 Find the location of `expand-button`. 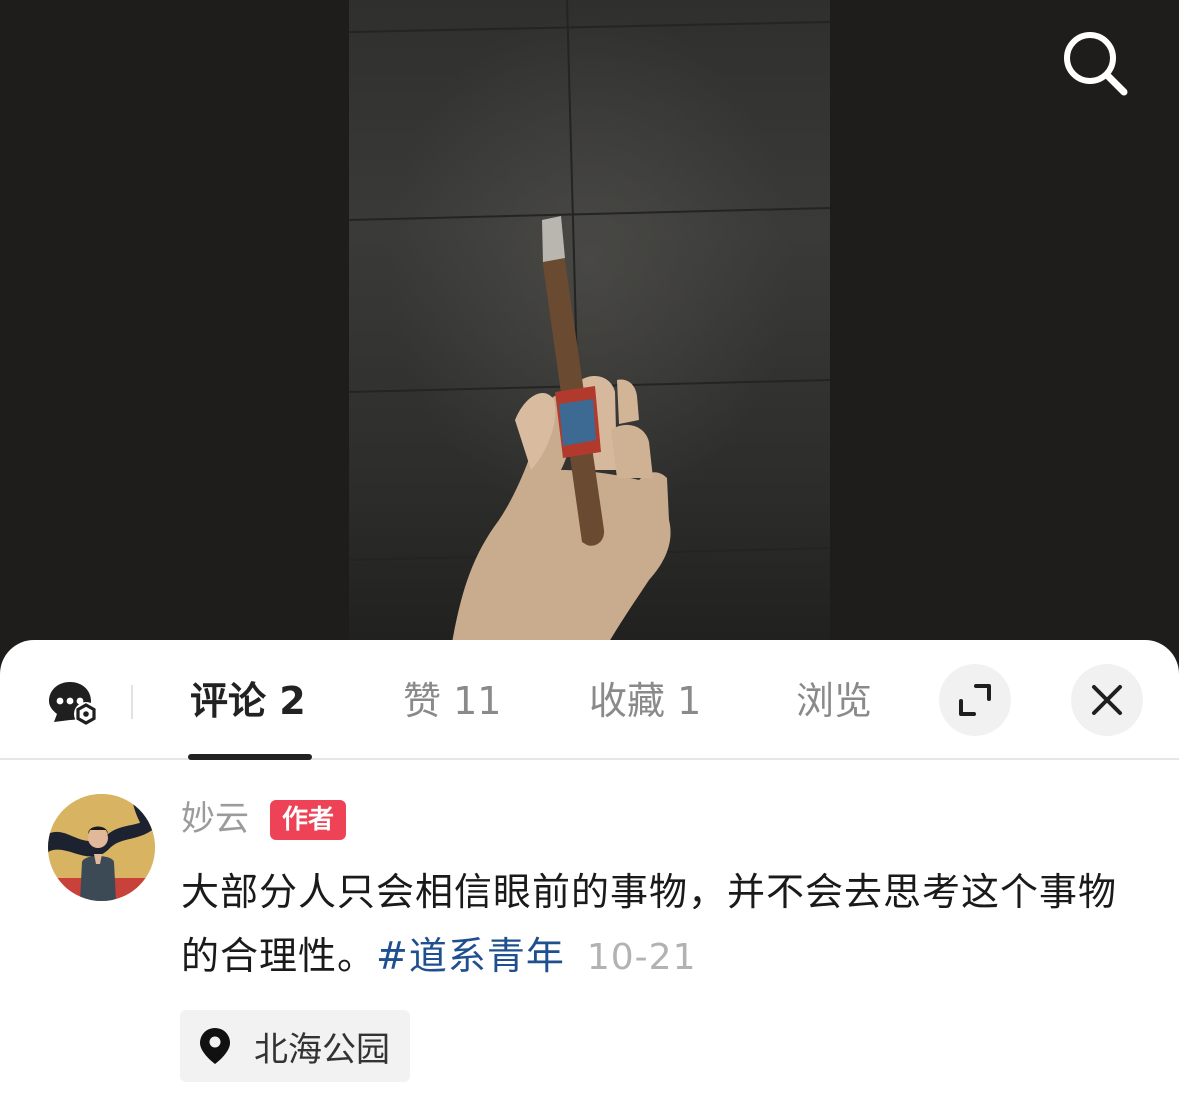

expand-button is located at coordinates (975, 700).